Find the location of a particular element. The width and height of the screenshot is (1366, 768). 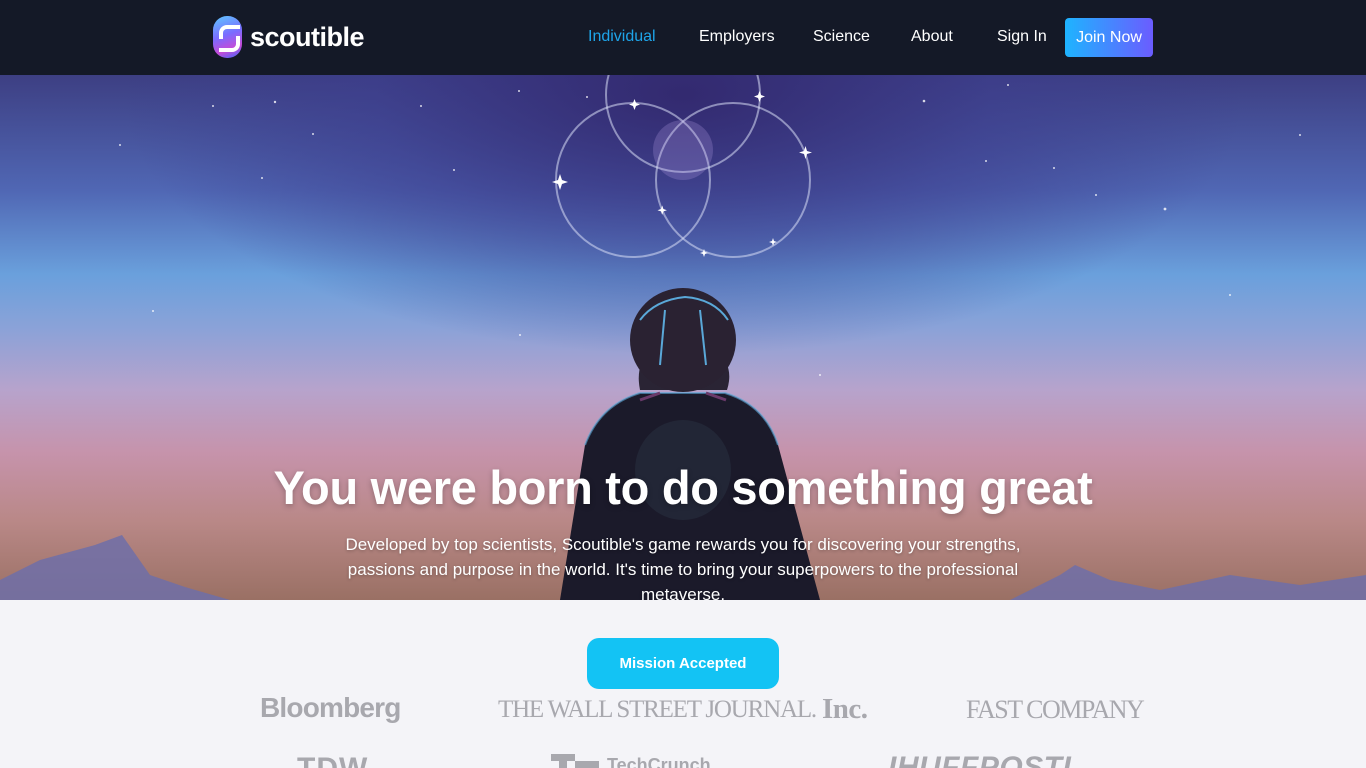

nav-link-about: About is located at coordinates (932, 37).